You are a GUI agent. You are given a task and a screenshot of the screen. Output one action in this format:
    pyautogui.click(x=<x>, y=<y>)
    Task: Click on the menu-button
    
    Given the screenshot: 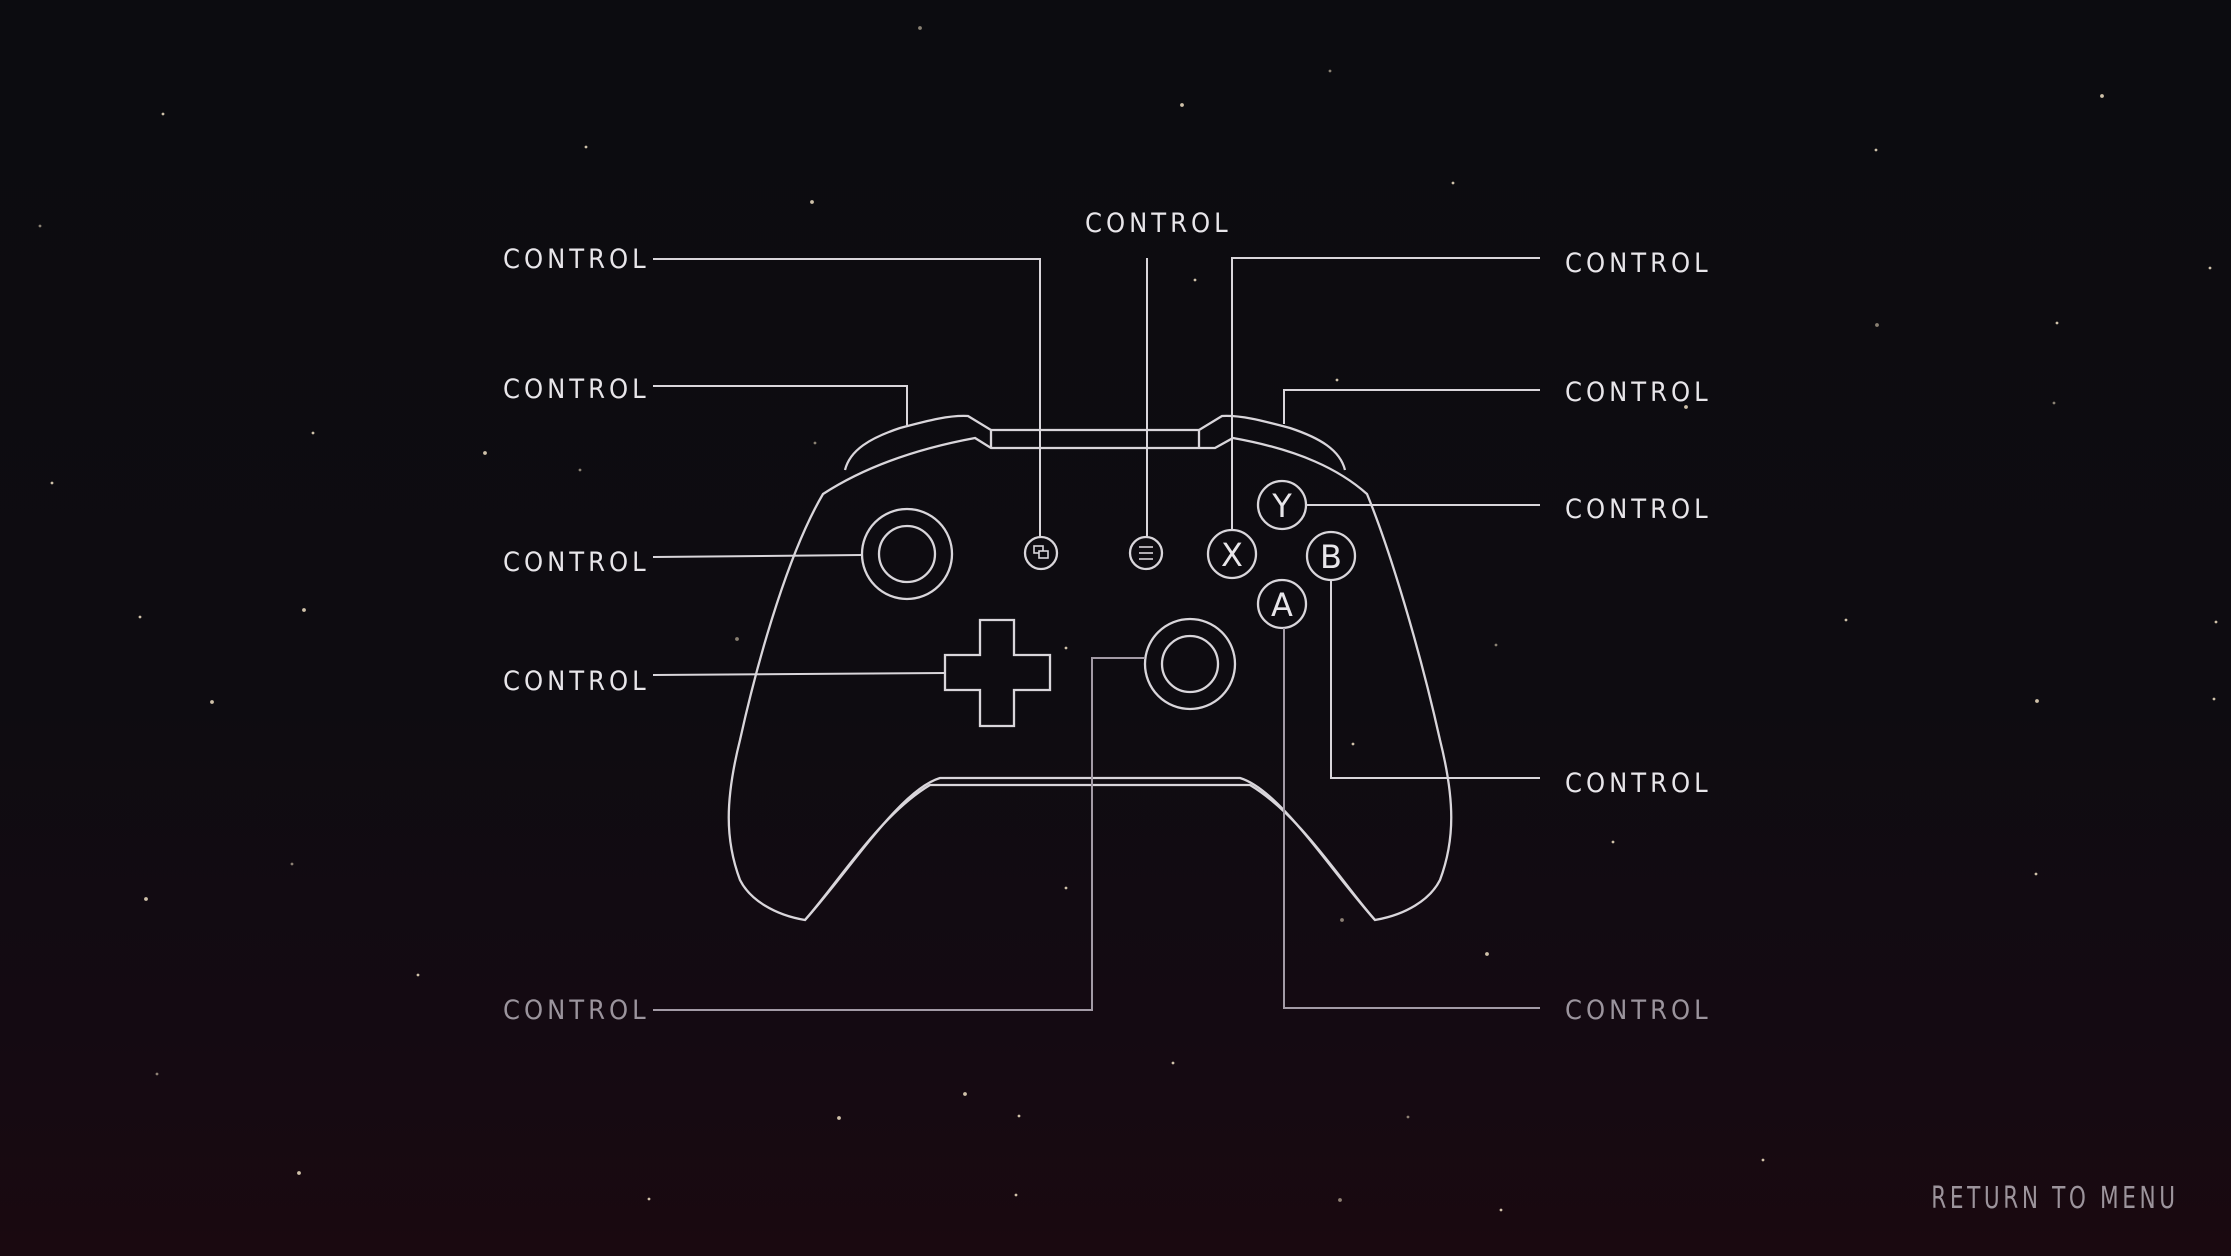 What is the action you would take?
    pyautogui.click(x=1146, y=553)
    